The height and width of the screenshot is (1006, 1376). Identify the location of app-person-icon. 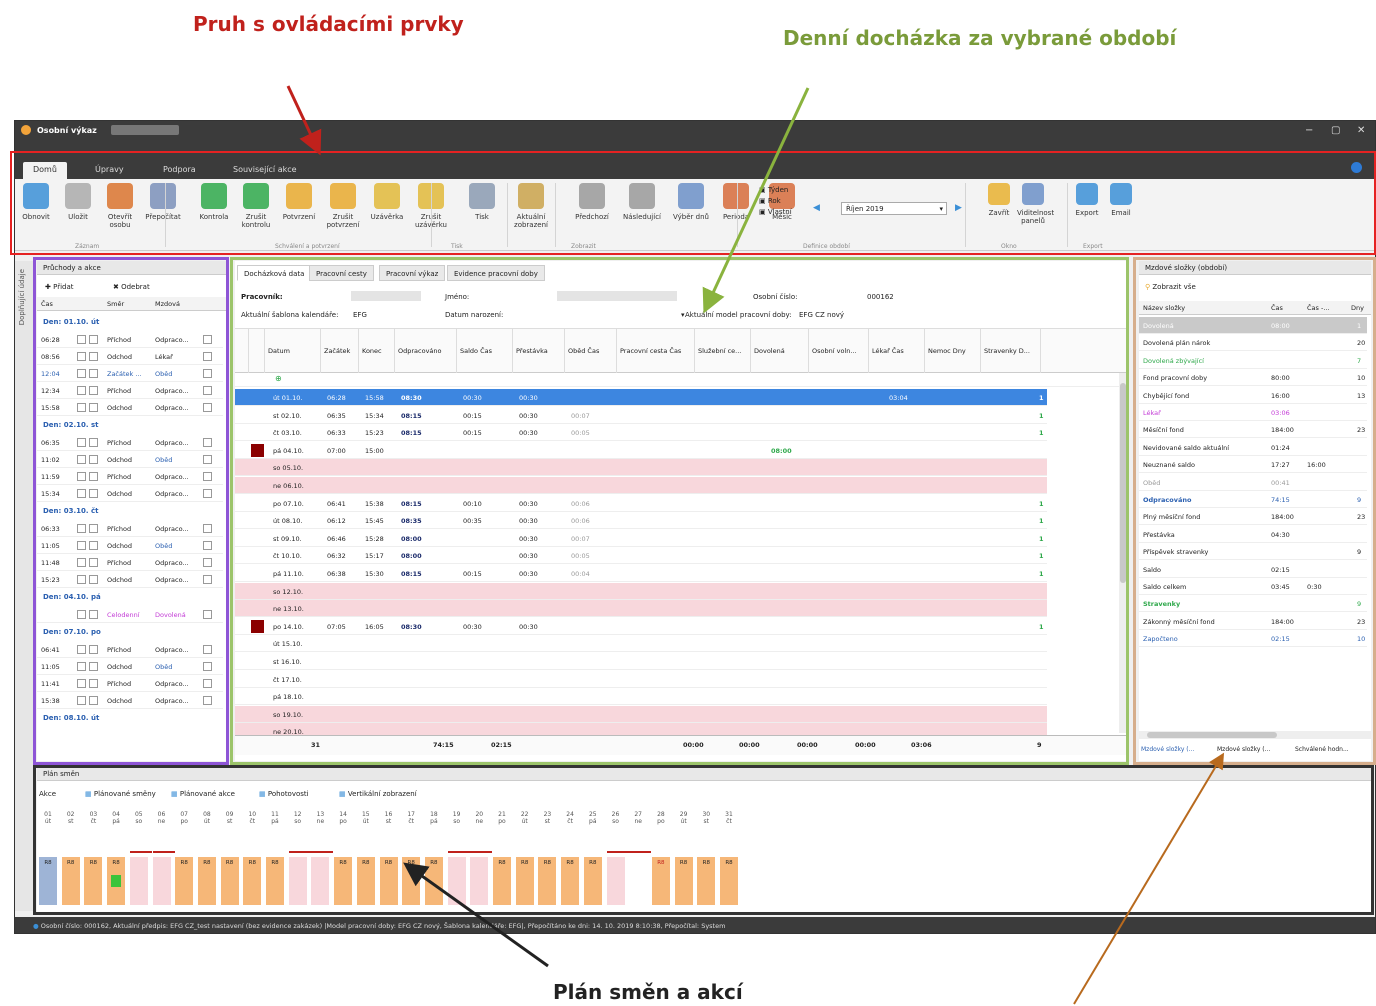
(26, 130).